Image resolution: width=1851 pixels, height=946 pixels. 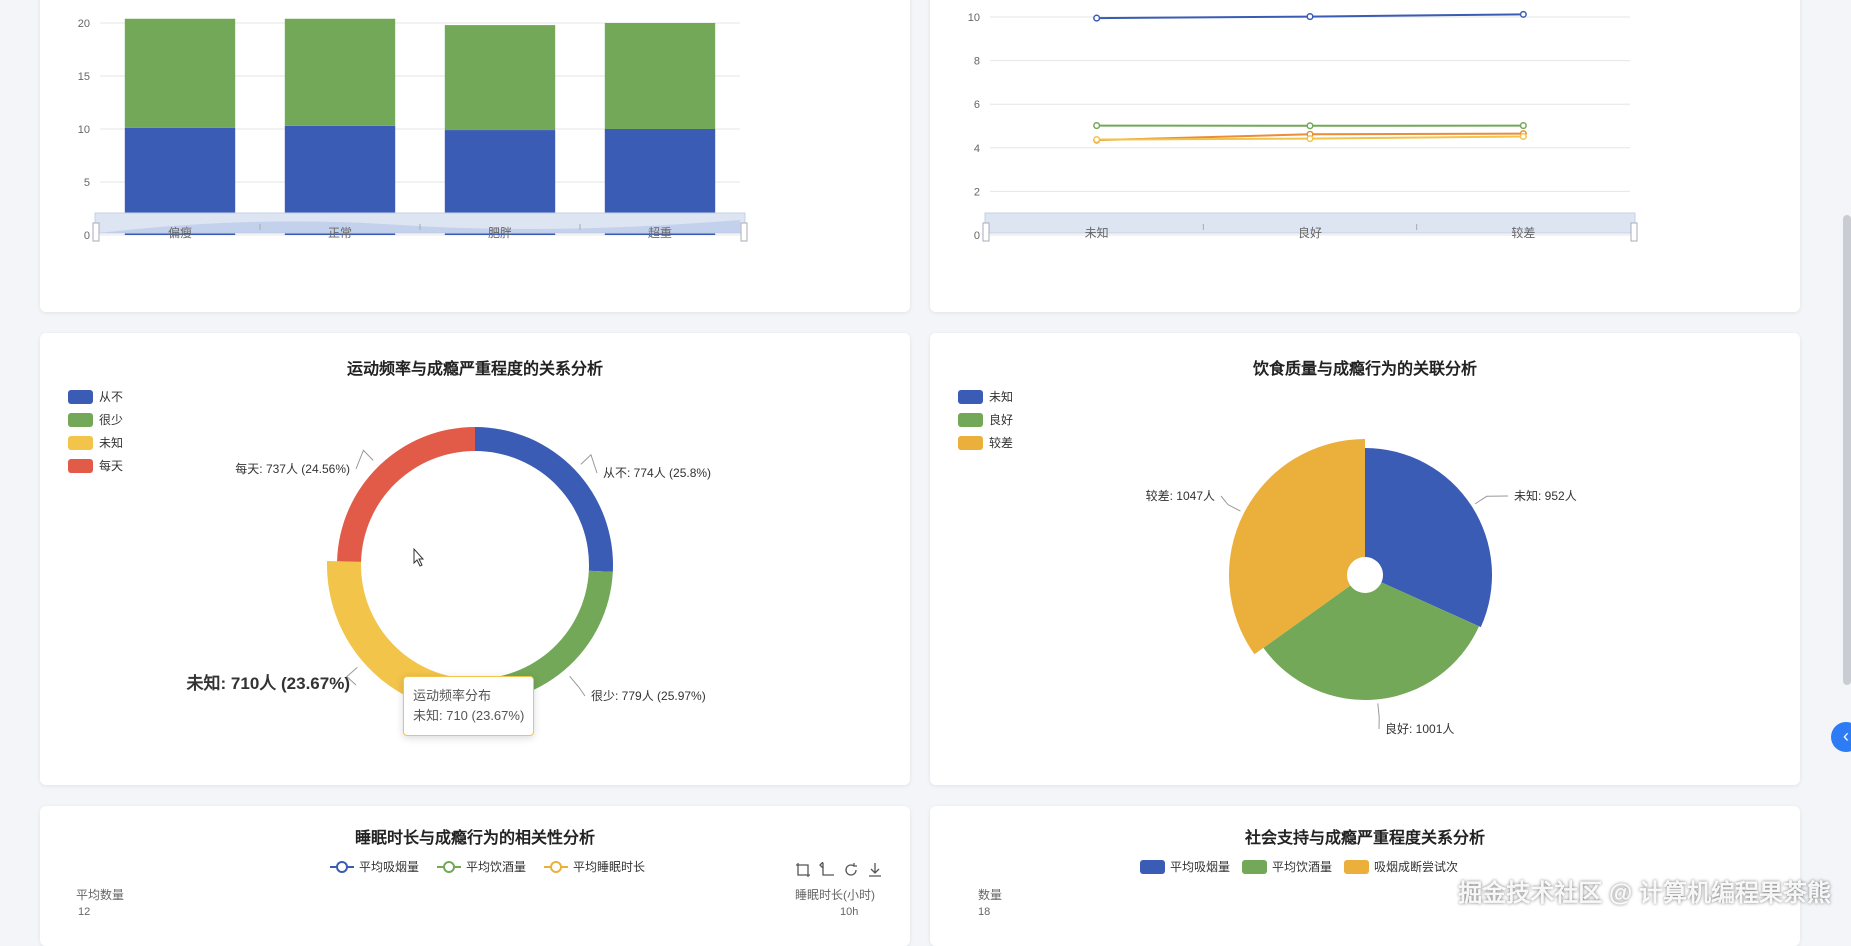 I want to click on chart-tooltip: 运动频率分布 未知: 710 (23.67%), so click(x=468, y=706).